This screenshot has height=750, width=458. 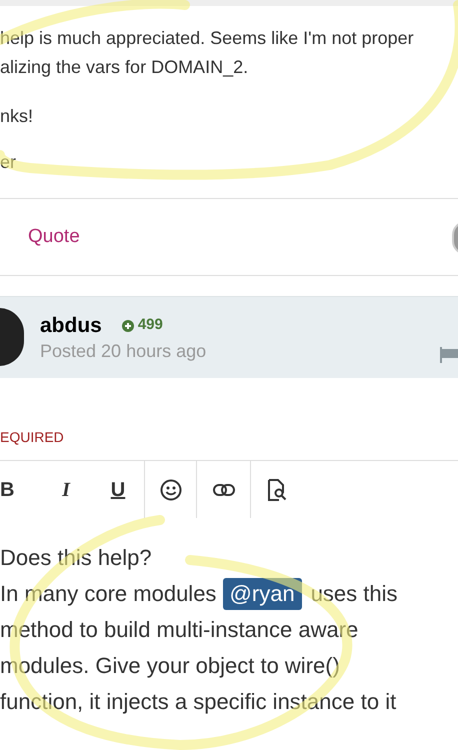 What do you see at coordinates (17, 116) in the screenshot?
I see `post-text: nks!` at bounding box center [17, 116].